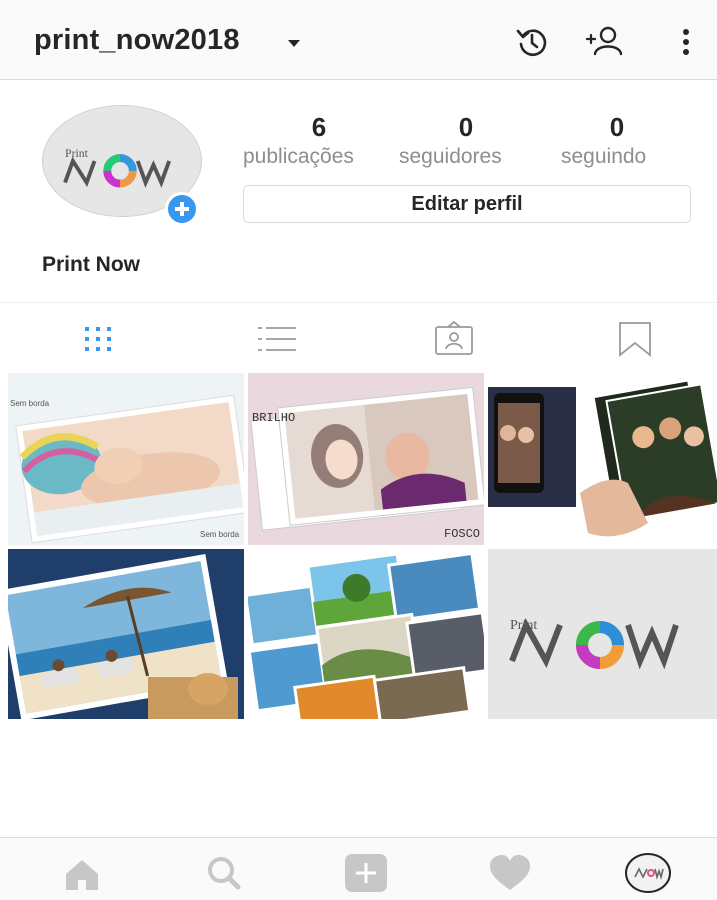 The height and width of the screenshot is (900, 717). I want to click on stat-following: 0, so click(617, 127).